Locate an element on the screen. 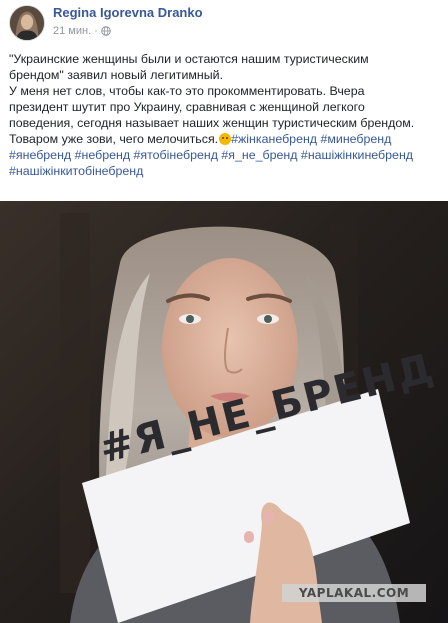 The height and width of the screenshot is (623, 448). author-name-link: Regina Igorevna Dranko is located at coordinates (128, 12).